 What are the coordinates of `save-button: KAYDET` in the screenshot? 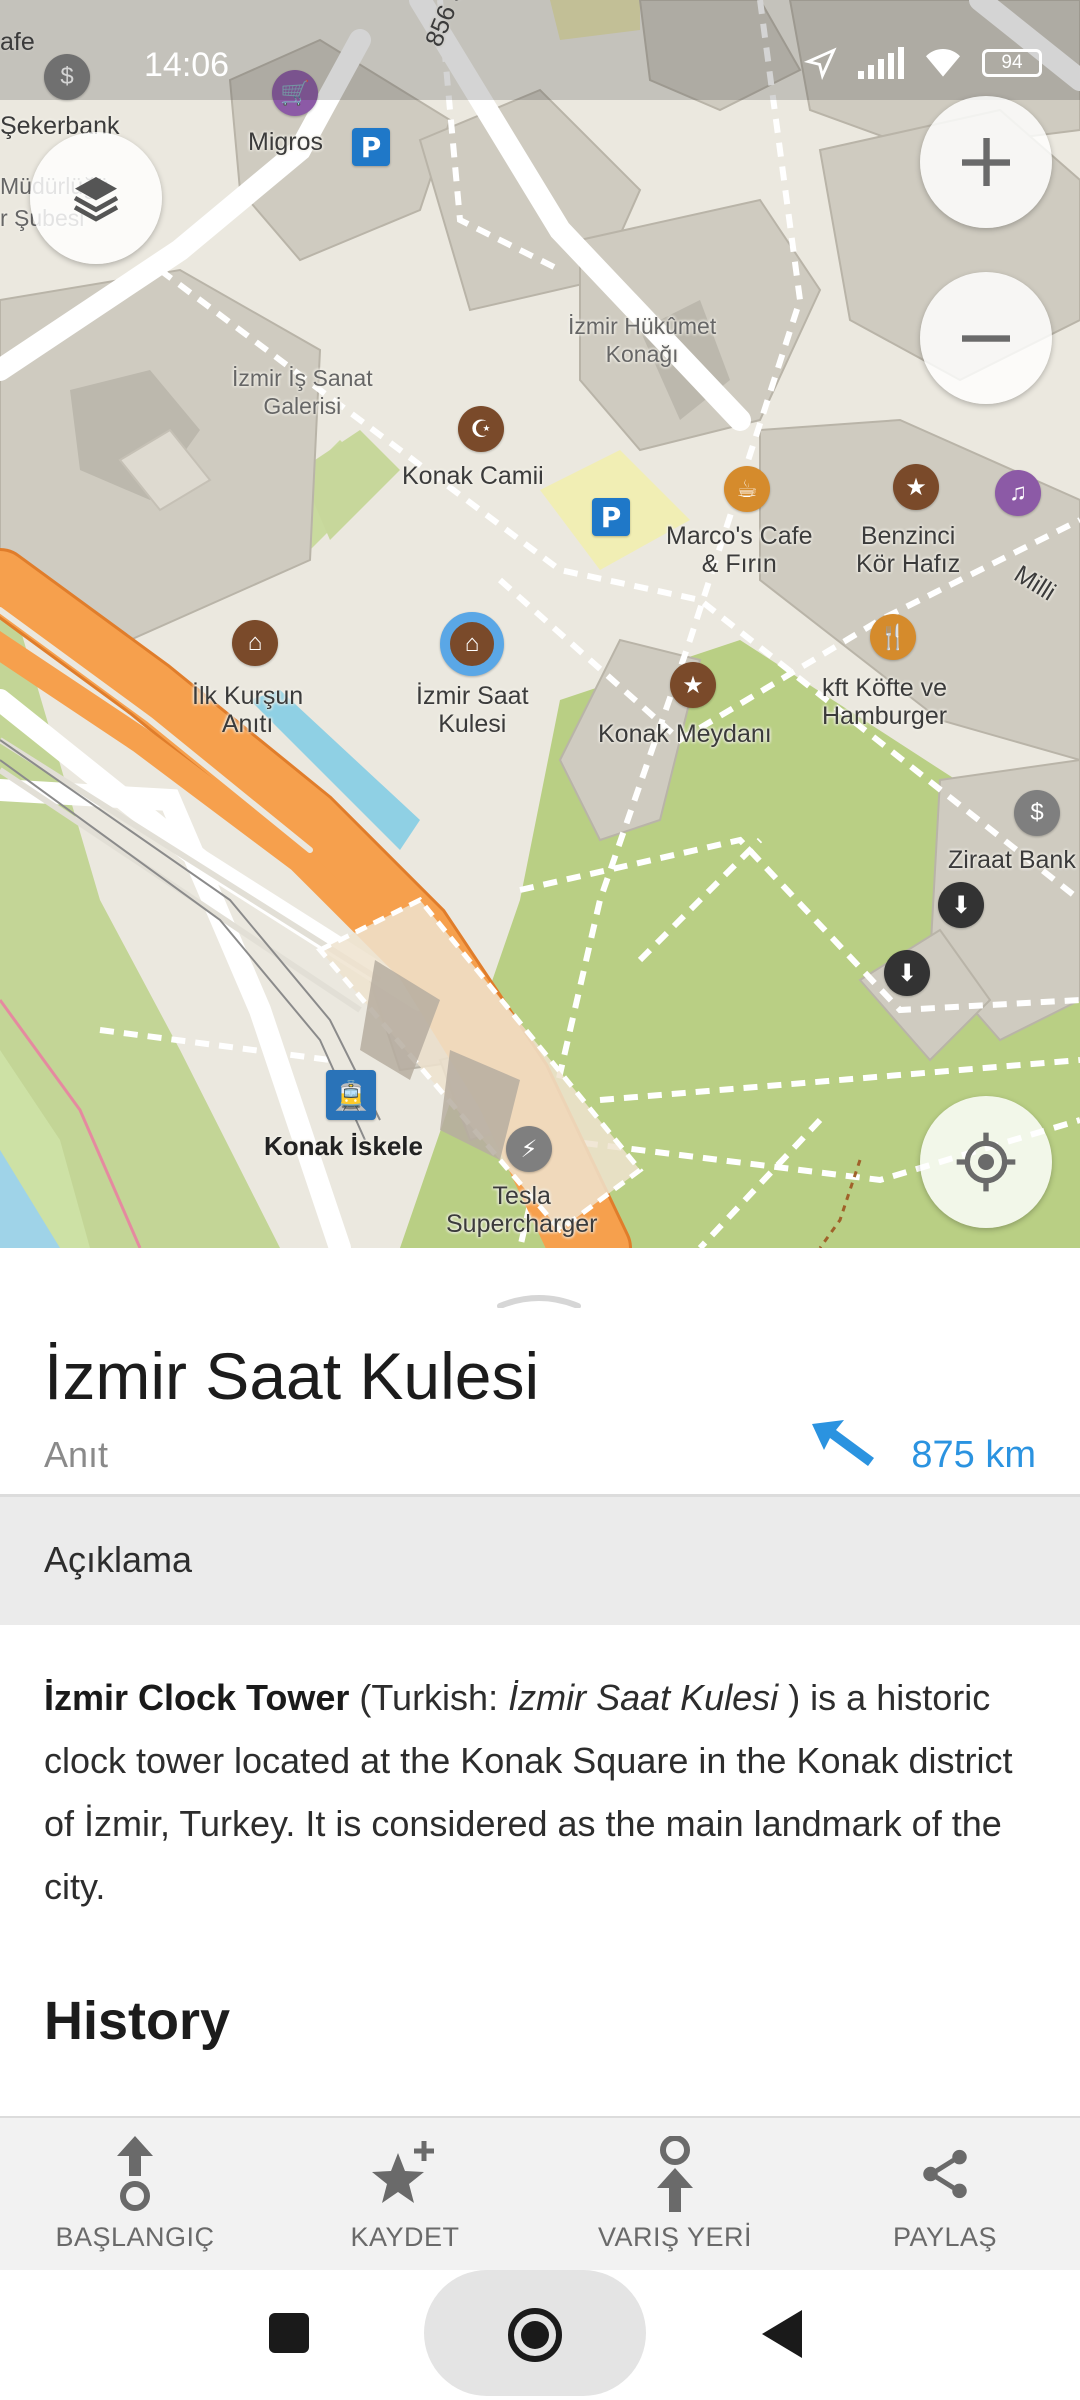 It's located at (405, 2195).